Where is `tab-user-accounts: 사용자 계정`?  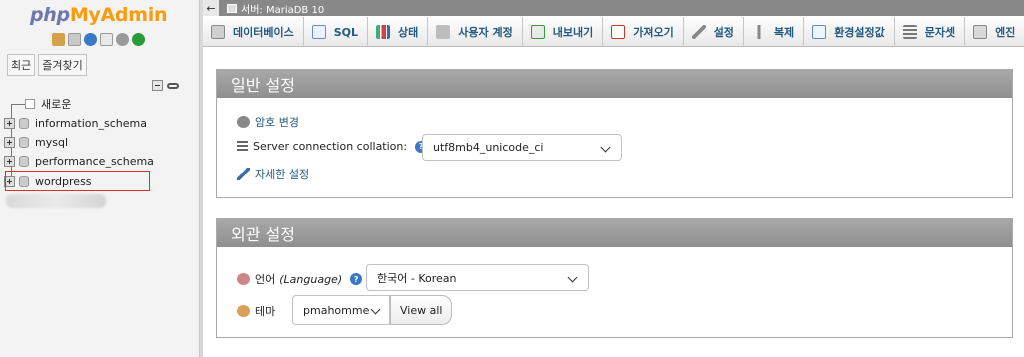
tab-user-accounts: 사용자 계정 is located at coordinates (475, 32).